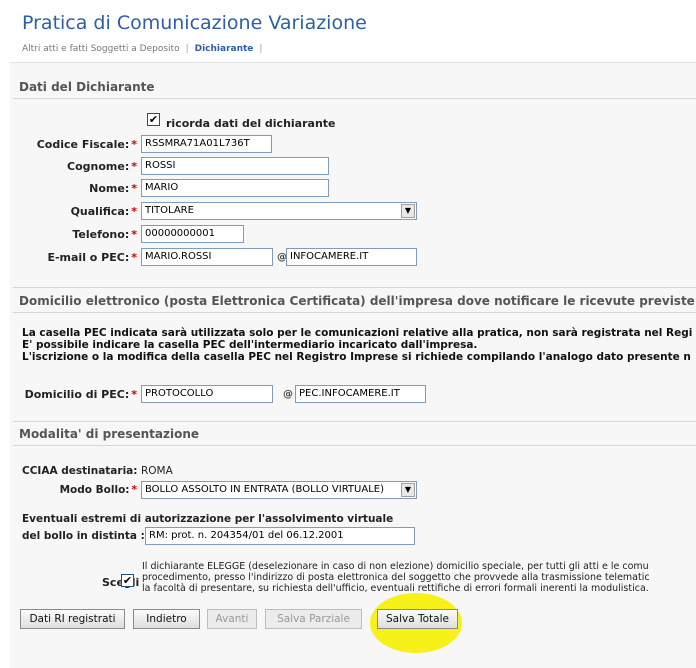 Image resolution: width=696 pixels, height=668 pixels. I want to click on telefono-label: Telefono: *, so click(78, 234).